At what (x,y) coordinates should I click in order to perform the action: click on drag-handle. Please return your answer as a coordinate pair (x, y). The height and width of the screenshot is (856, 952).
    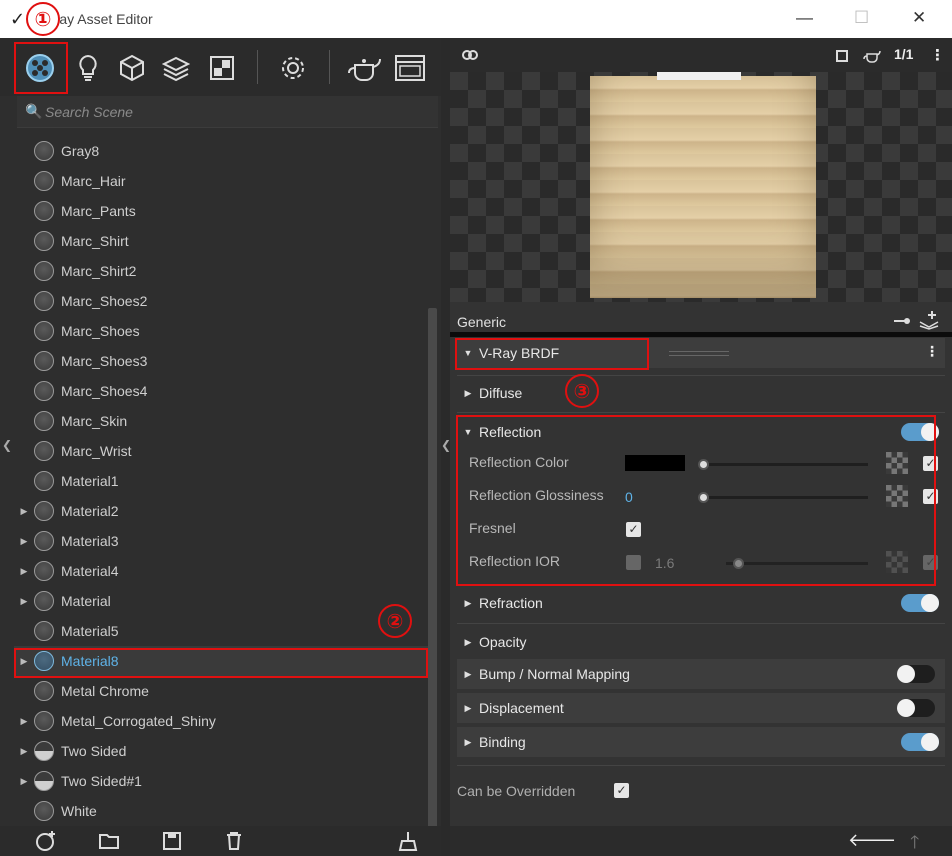
    Looking at the image, I should click on (699, 353).